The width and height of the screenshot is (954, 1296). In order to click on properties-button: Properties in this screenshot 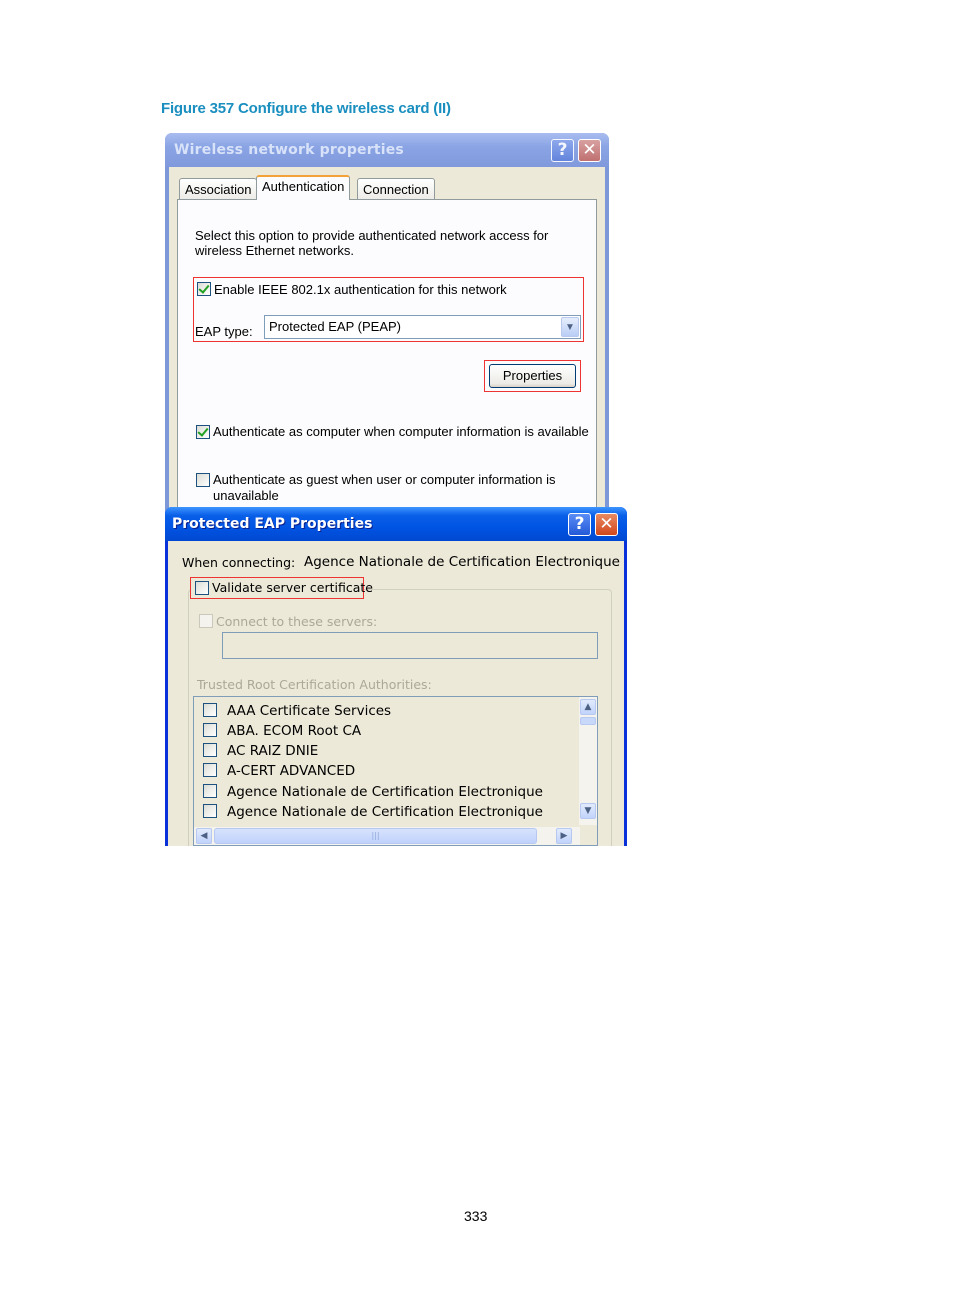, I will do `click(532, 376)`.